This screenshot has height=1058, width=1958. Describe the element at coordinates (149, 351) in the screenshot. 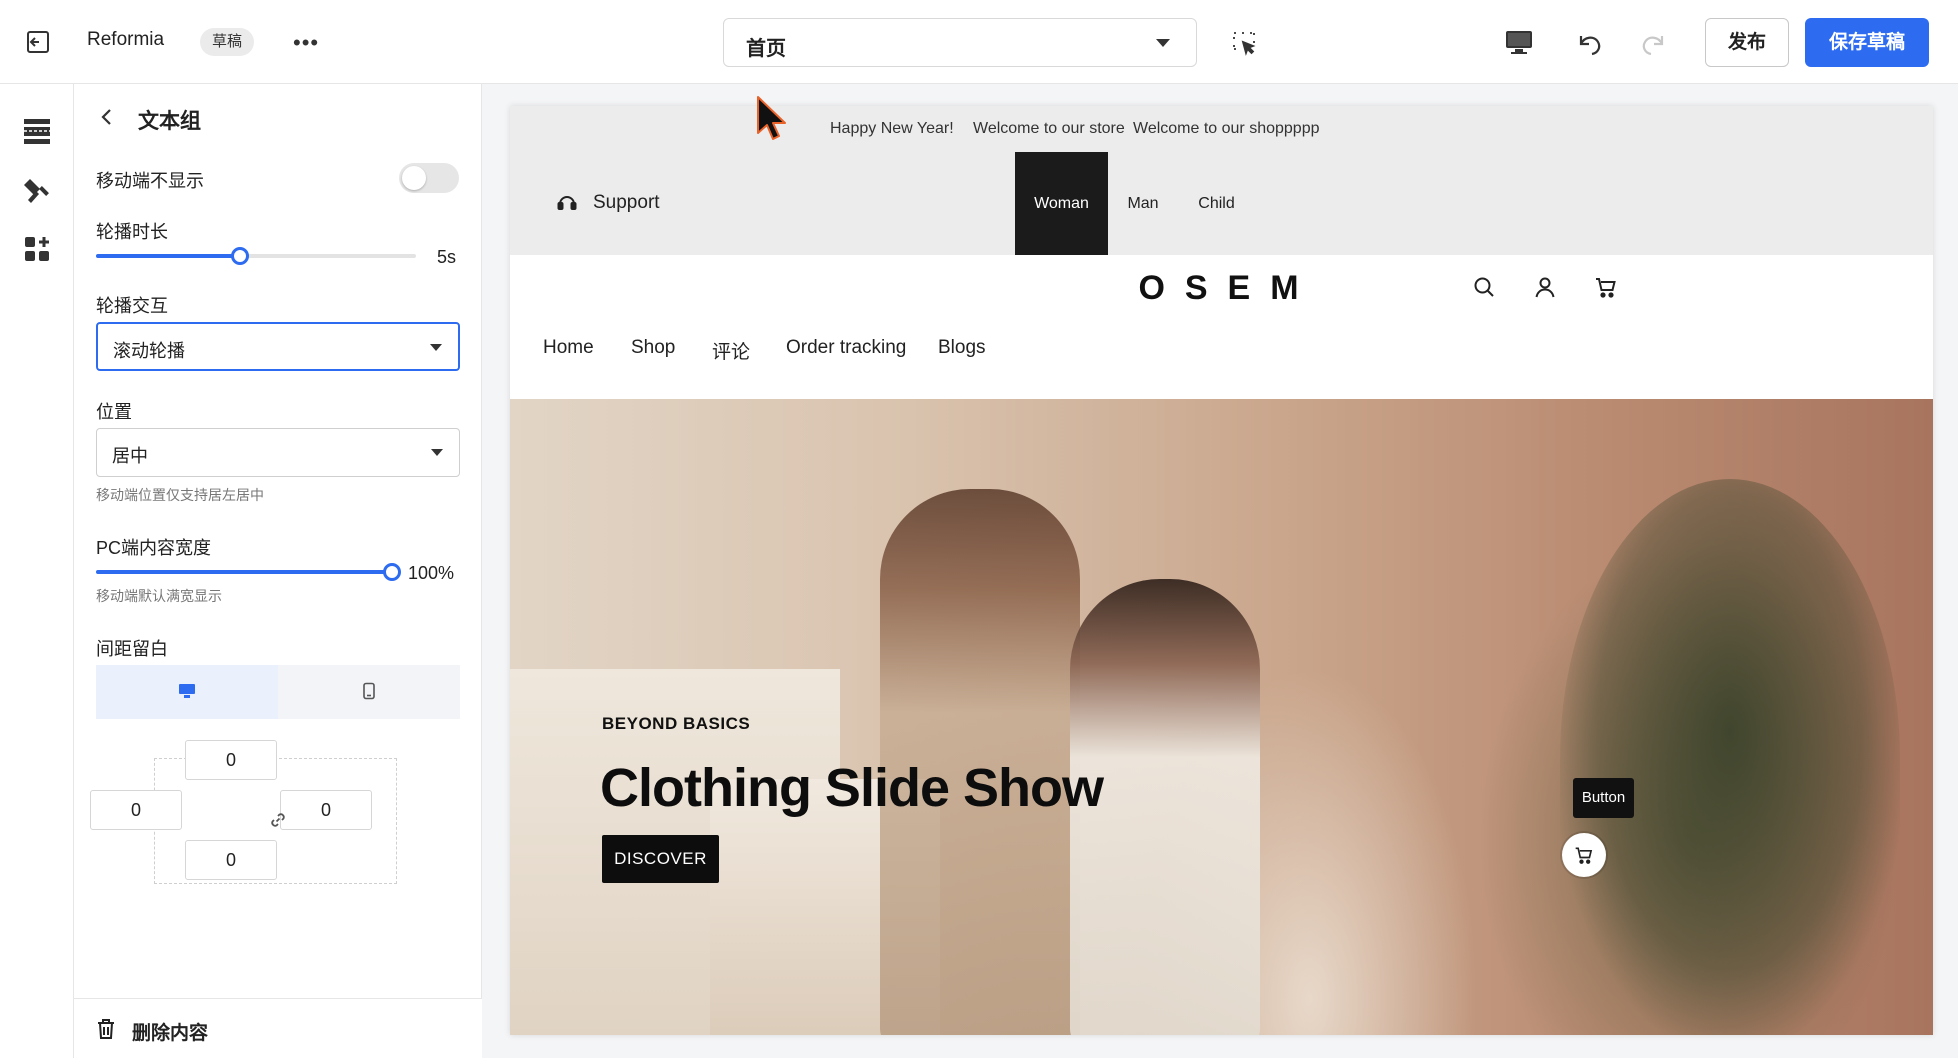

I see `carousel-interaction-value: 滚动轮播` at that location.